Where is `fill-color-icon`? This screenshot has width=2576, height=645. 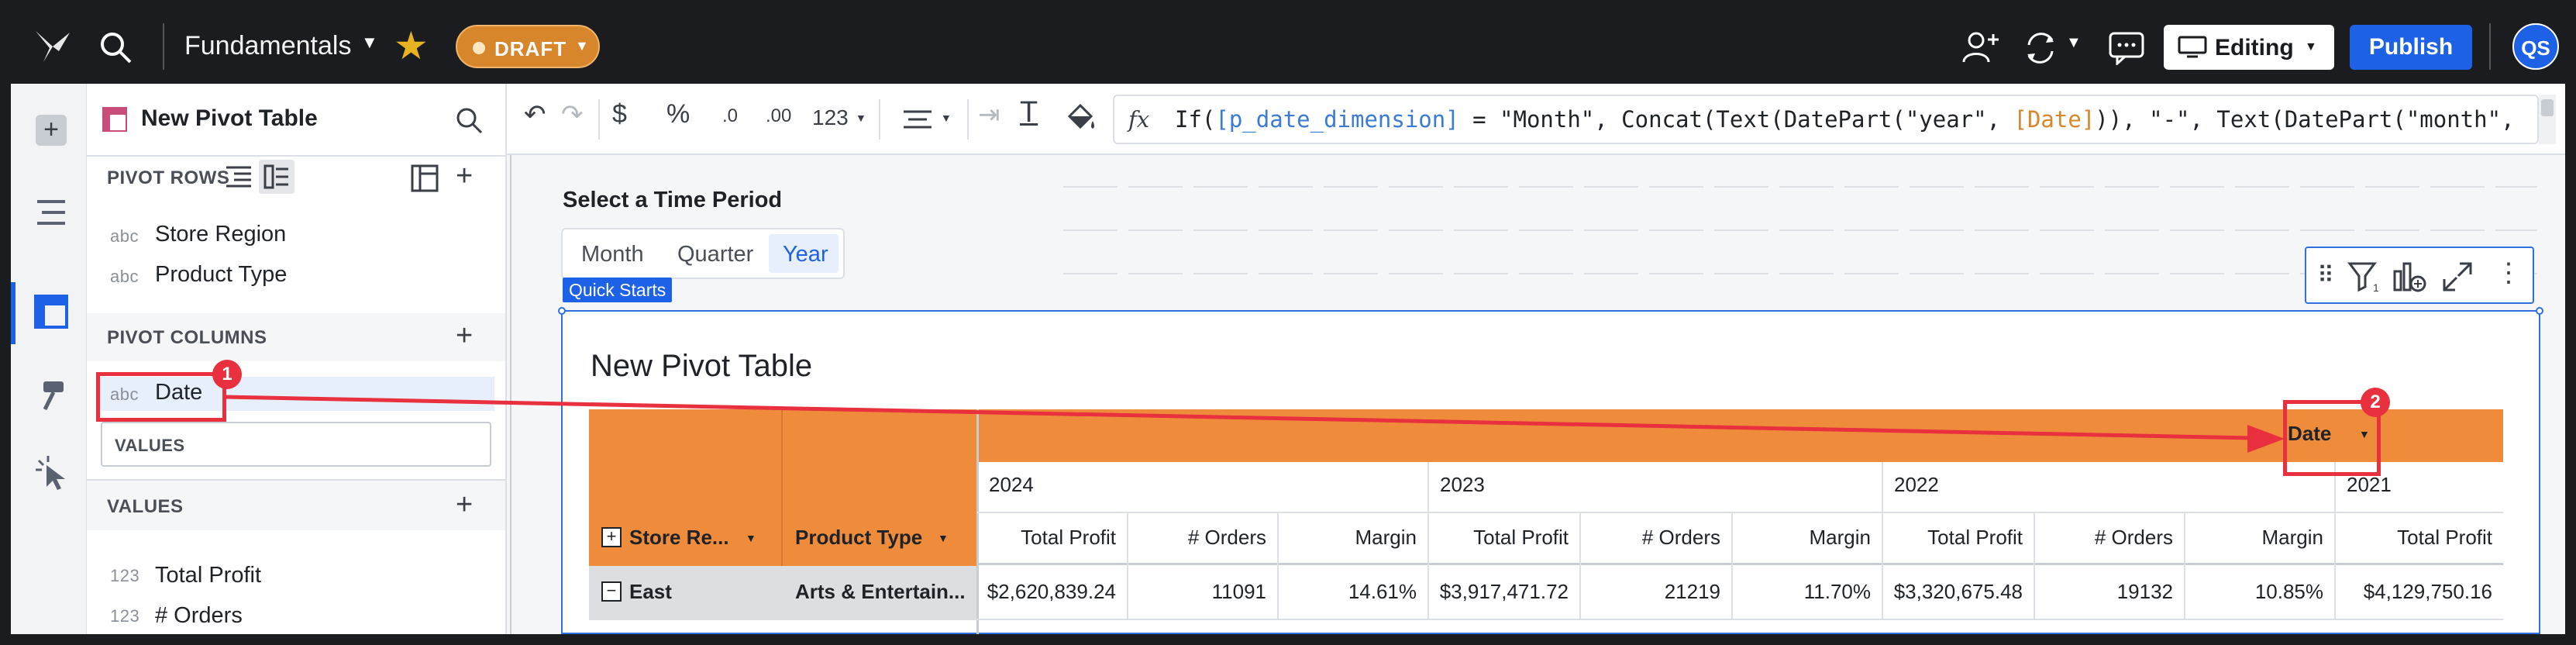
fill-color-icon is located at coordinates (1081, 119).